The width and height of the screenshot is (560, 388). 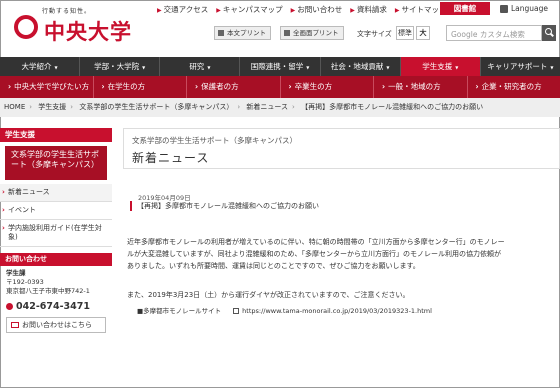 I want to click on page-subtitle: 文系学部の学生生活サポート（多摩キャンパス）, so click(x=214, y=140).